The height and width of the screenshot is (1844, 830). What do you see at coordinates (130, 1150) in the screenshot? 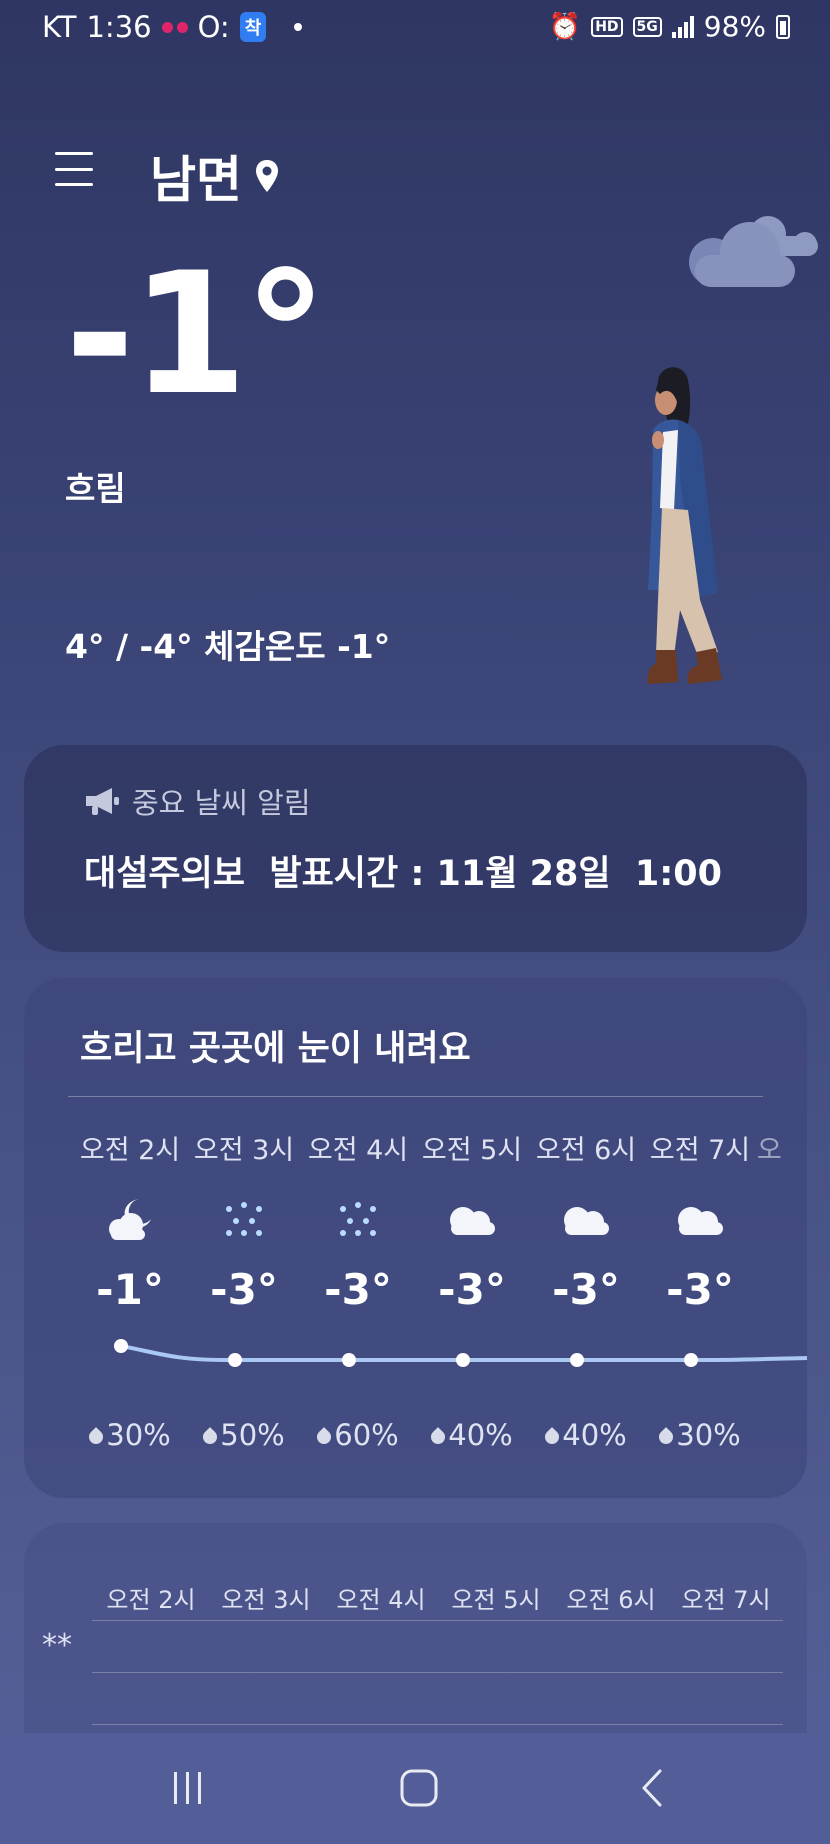
I see `hour-time: 오전 2시` at bounding box center [130, 1150].